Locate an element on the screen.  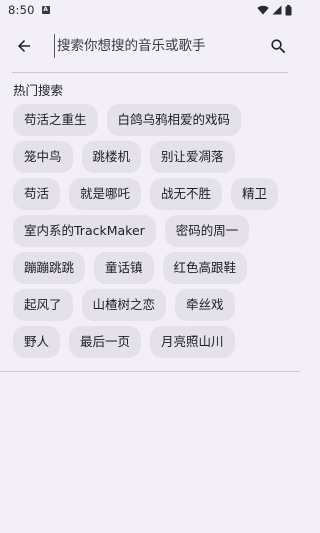
hot-search-tag: 白鸽乌鸦相爱的戏码 is located at coordinates (174, 120).